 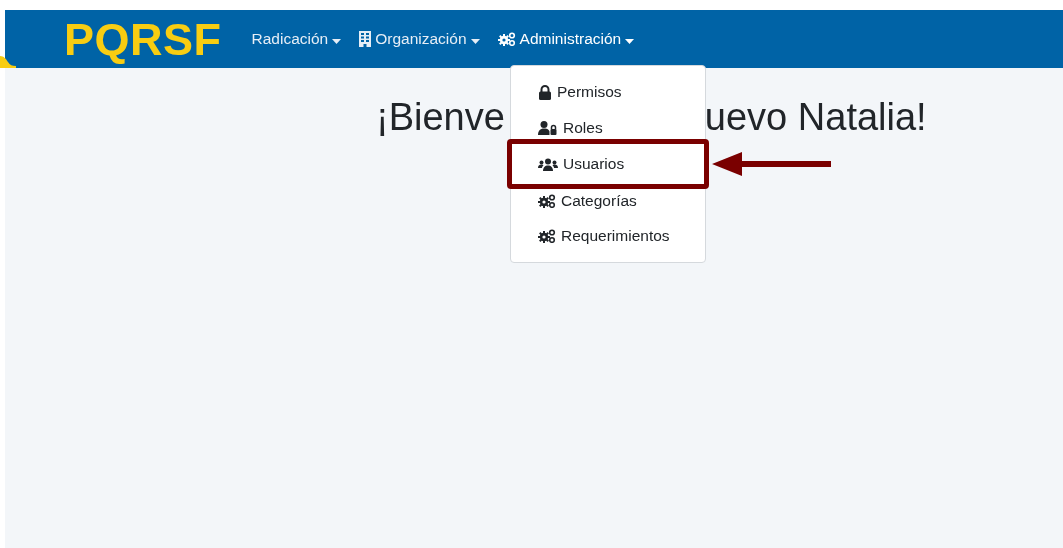 I want to click on nav-menu: Administración, so click(x=566, y=39).